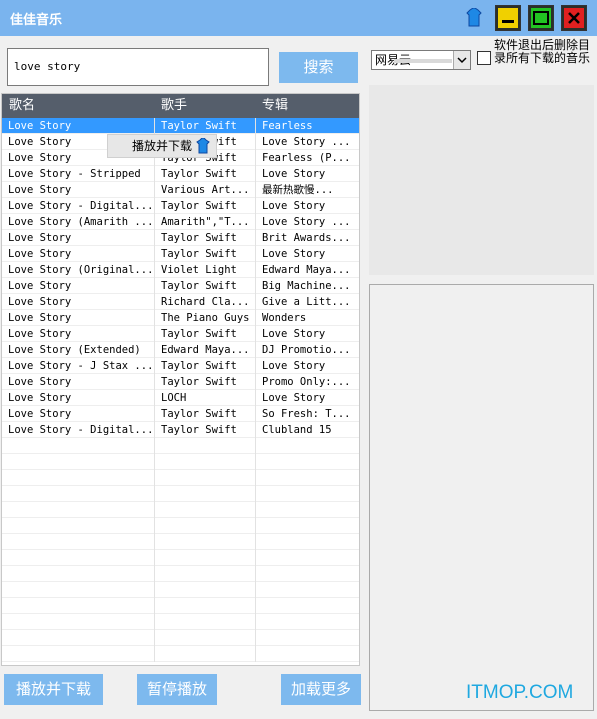  I want to click on delete-on-exit-checkbox, so click(484, 58).